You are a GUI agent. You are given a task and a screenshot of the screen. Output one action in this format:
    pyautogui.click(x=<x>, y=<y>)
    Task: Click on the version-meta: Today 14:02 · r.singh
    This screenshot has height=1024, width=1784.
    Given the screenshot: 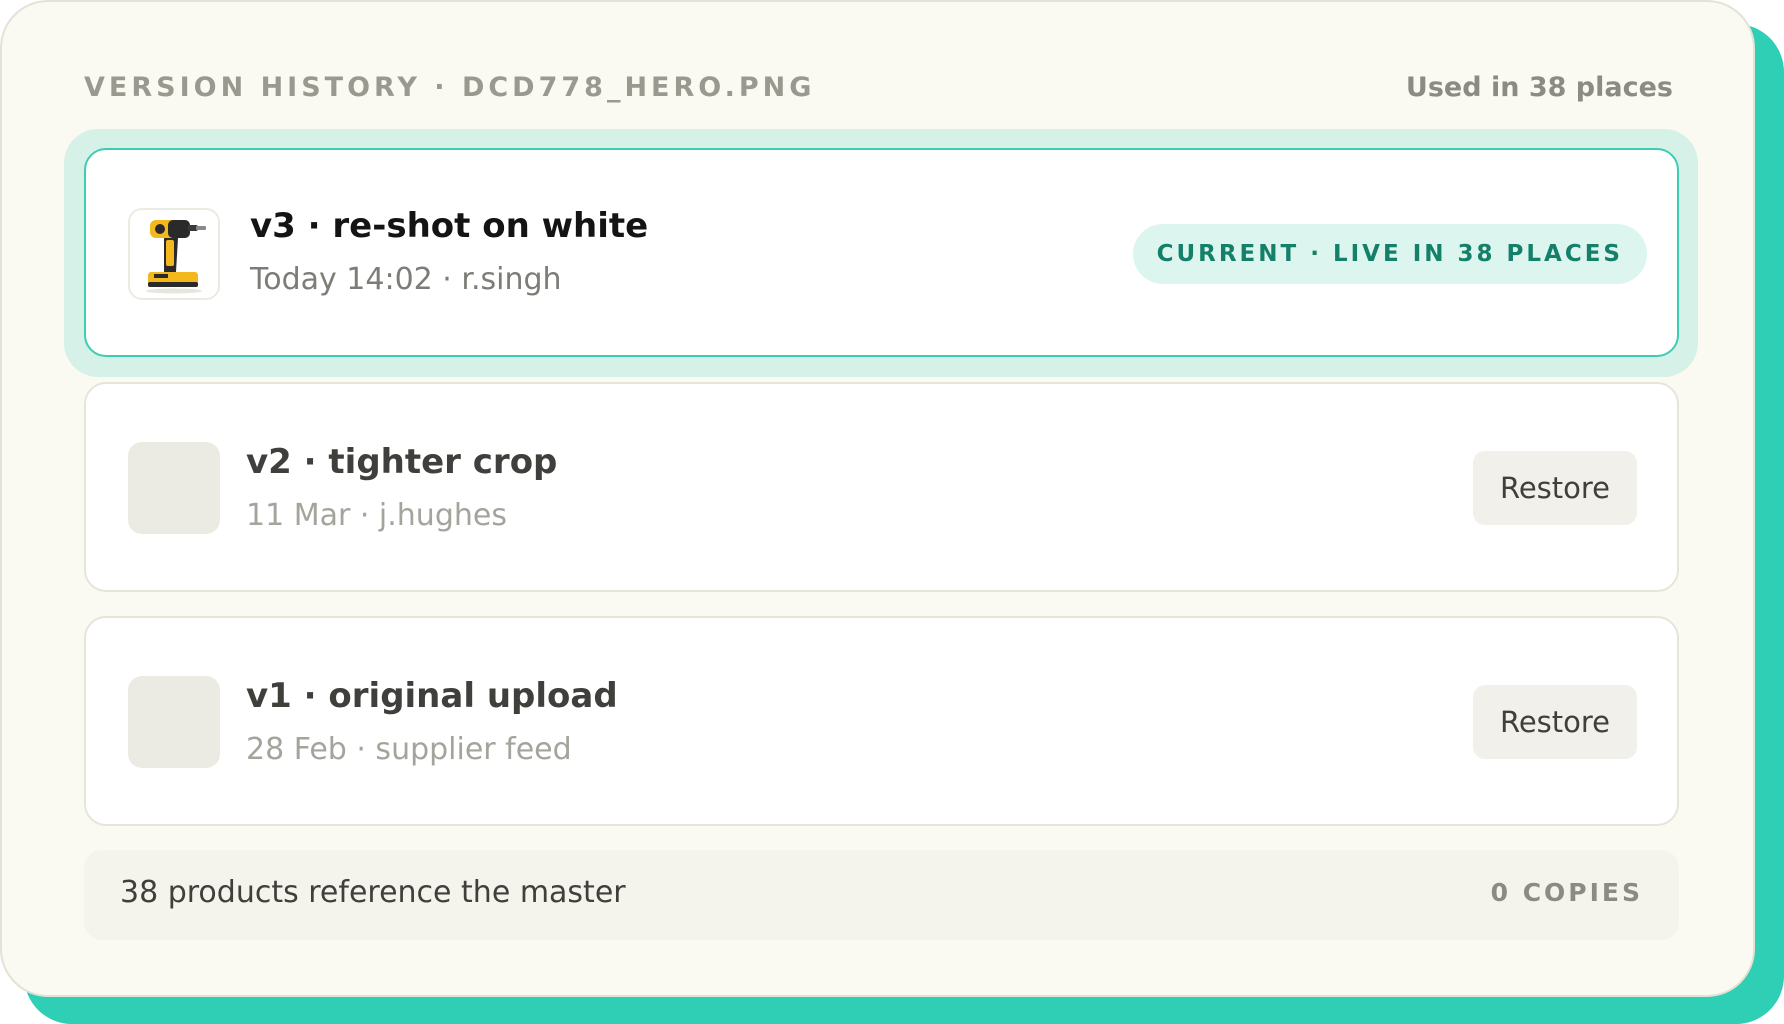 What is the action you would take?
    pyautogui.click(x=406, y=279)
    